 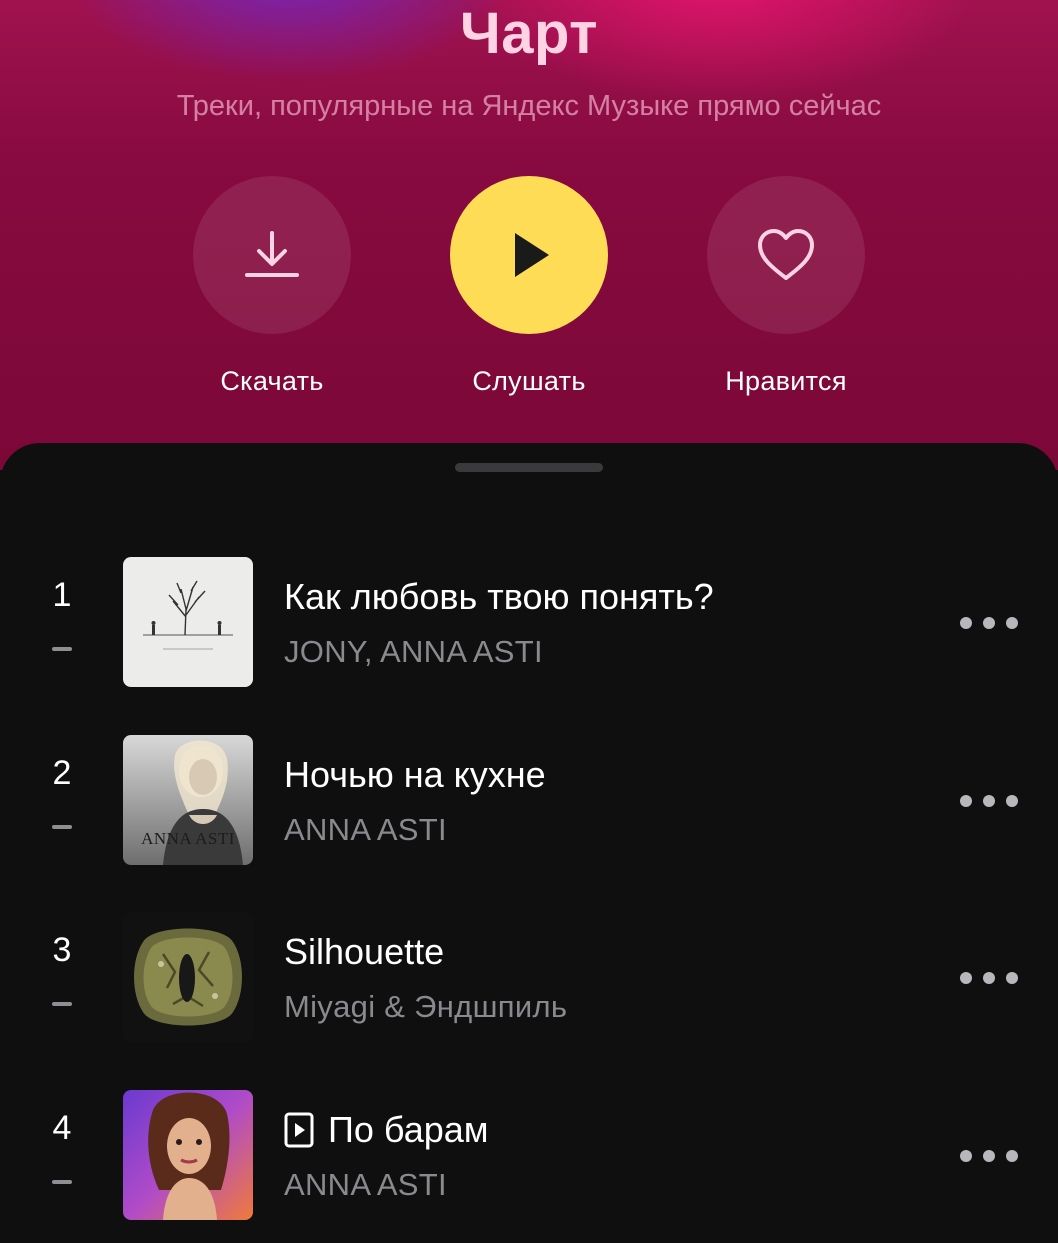 What do you see at coordinates (529, 467) in the screenshot?
I see `sheet-drag-handle` at bounding box center [529, 467].